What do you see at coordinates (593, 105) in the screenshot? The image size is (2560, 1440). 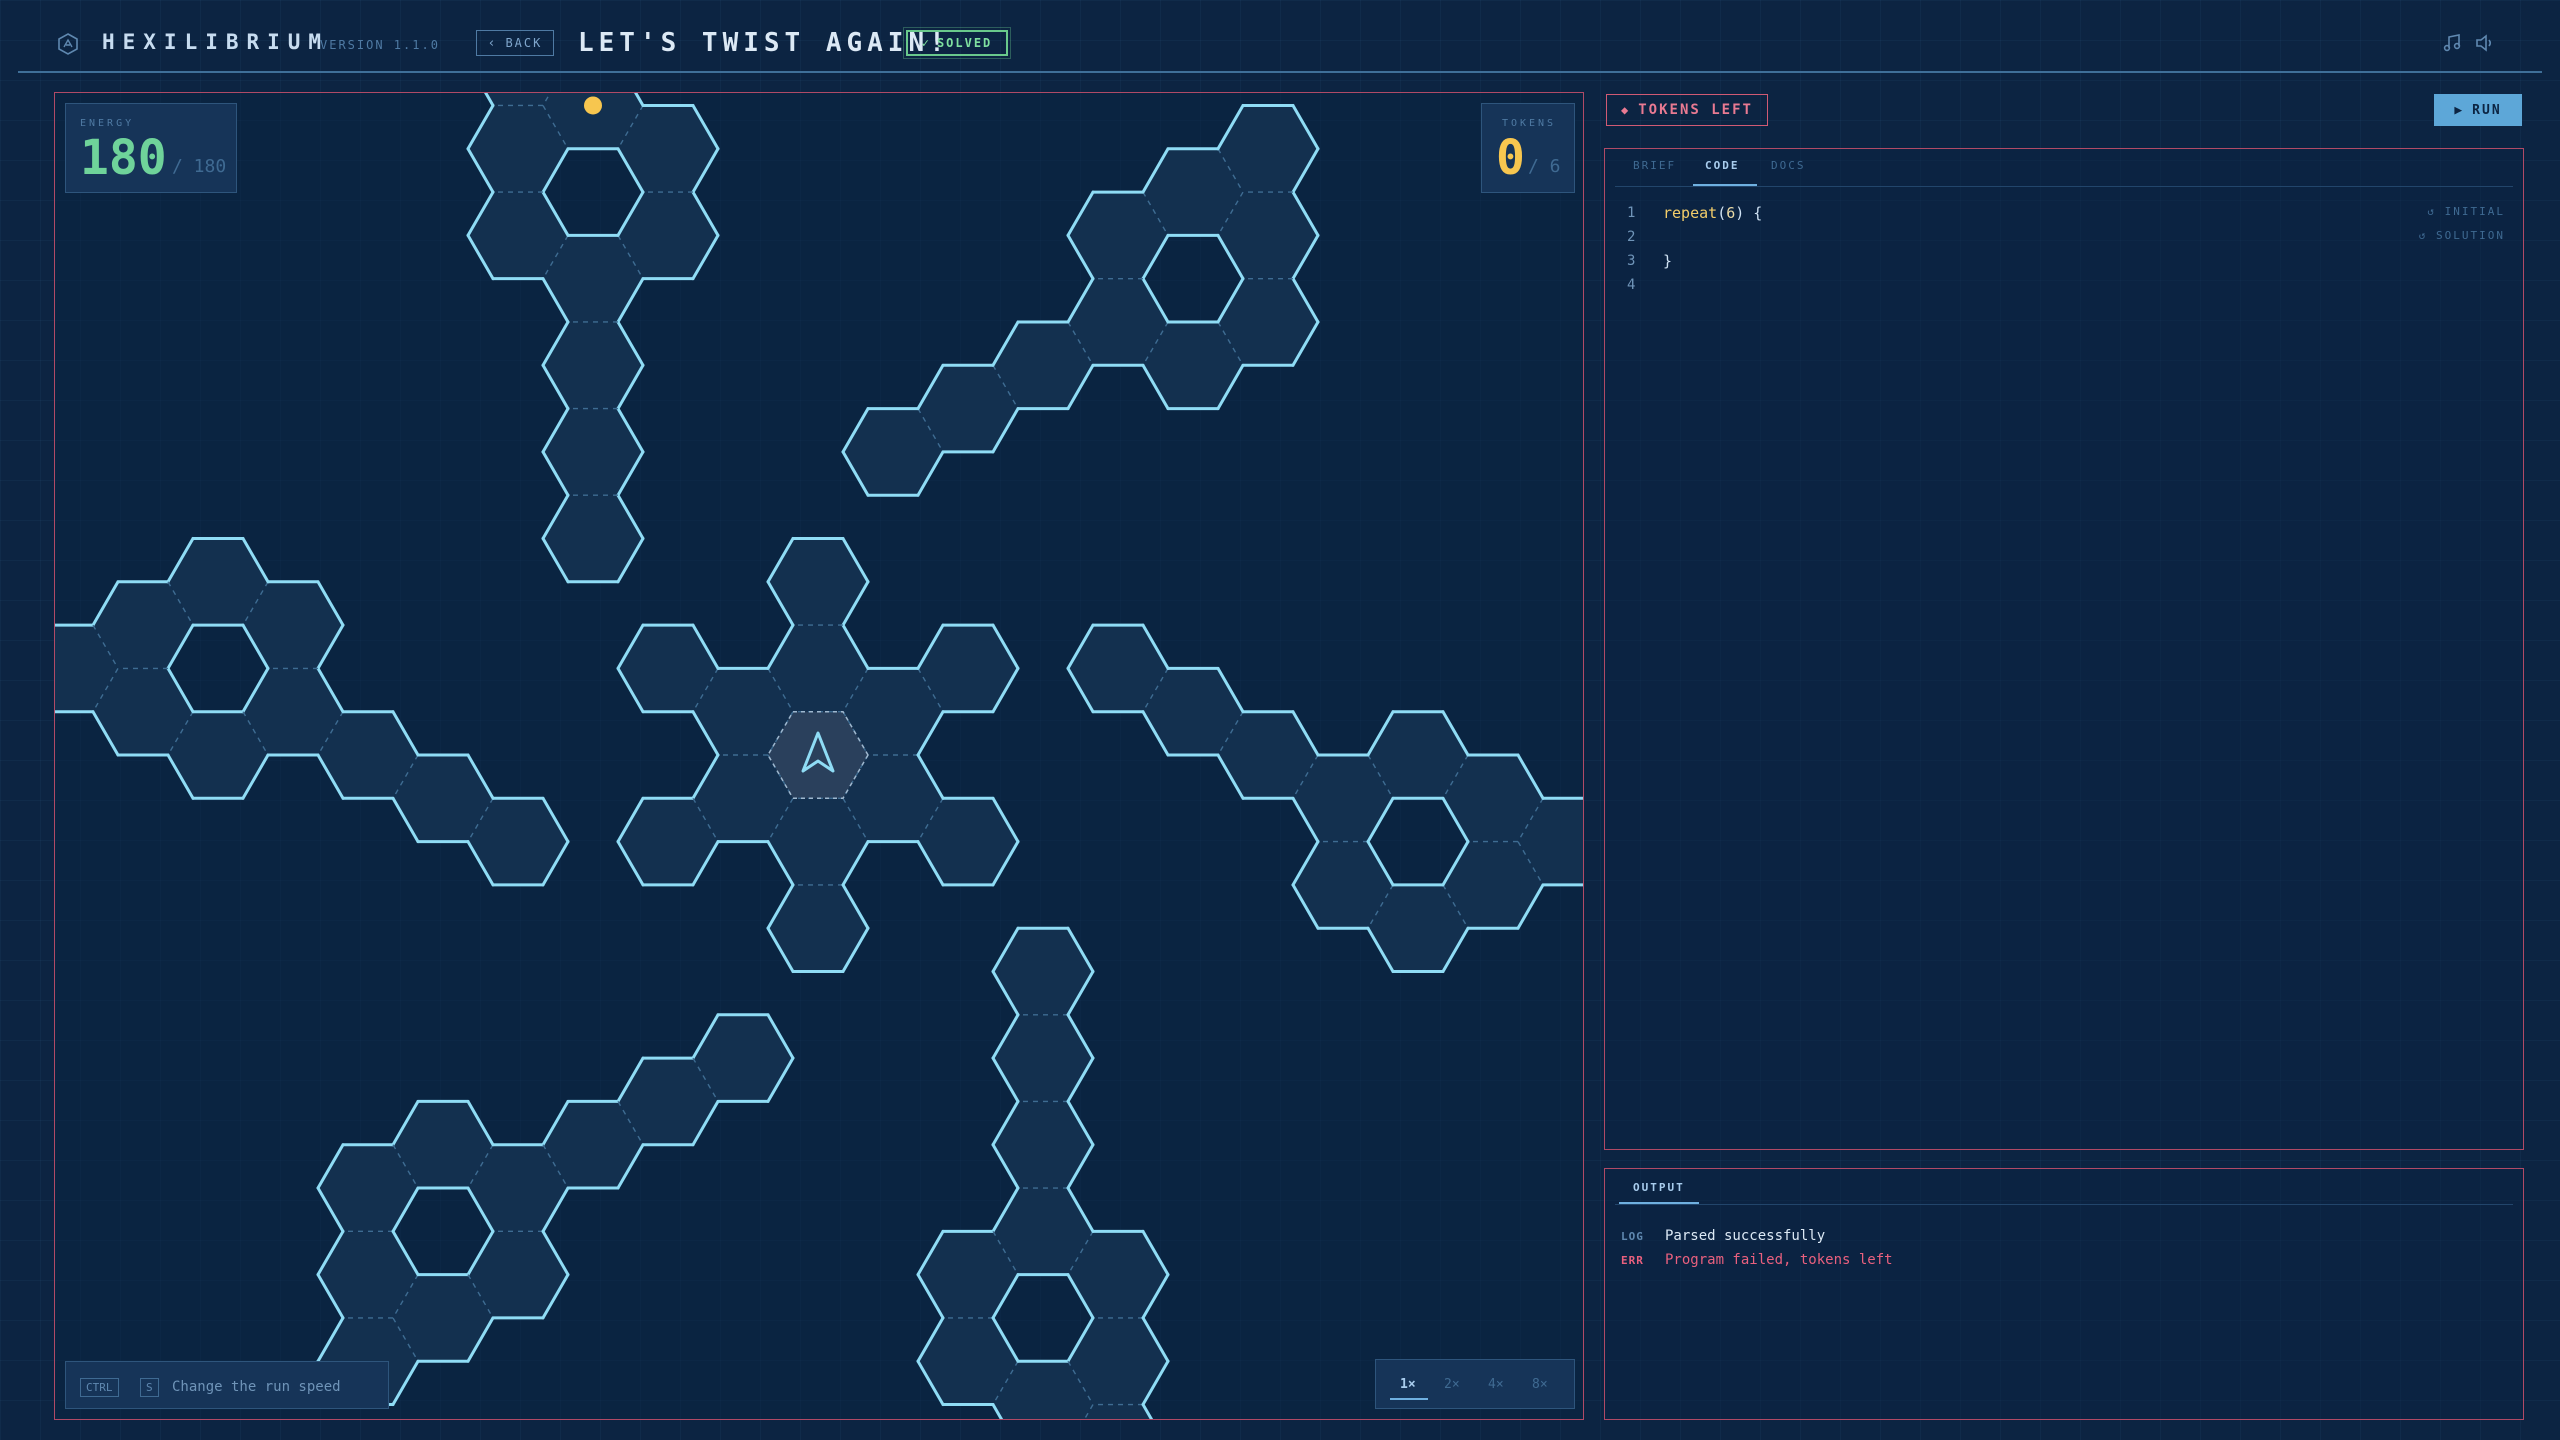 I see `token-dot` at bounding box center [593, 105].